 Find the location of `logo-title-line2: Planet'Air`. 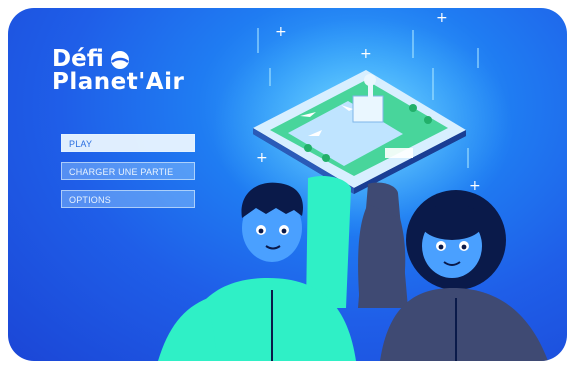

logo-title-line2: Planet'Air is located at coordinates (118, 82).